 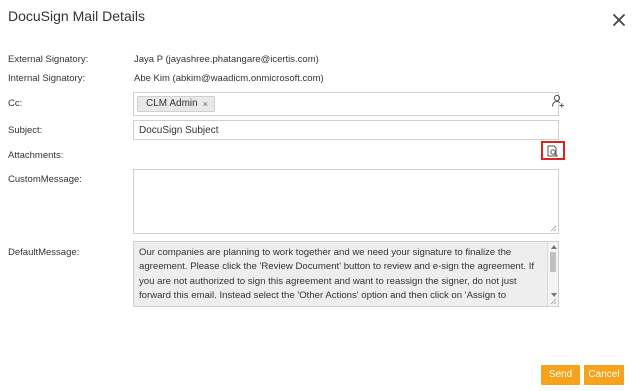 What do you see at coordinates (346, 130) in the screenshot?
I see `subject-input: DocuSign Subject` at bounding box center [346, 130].